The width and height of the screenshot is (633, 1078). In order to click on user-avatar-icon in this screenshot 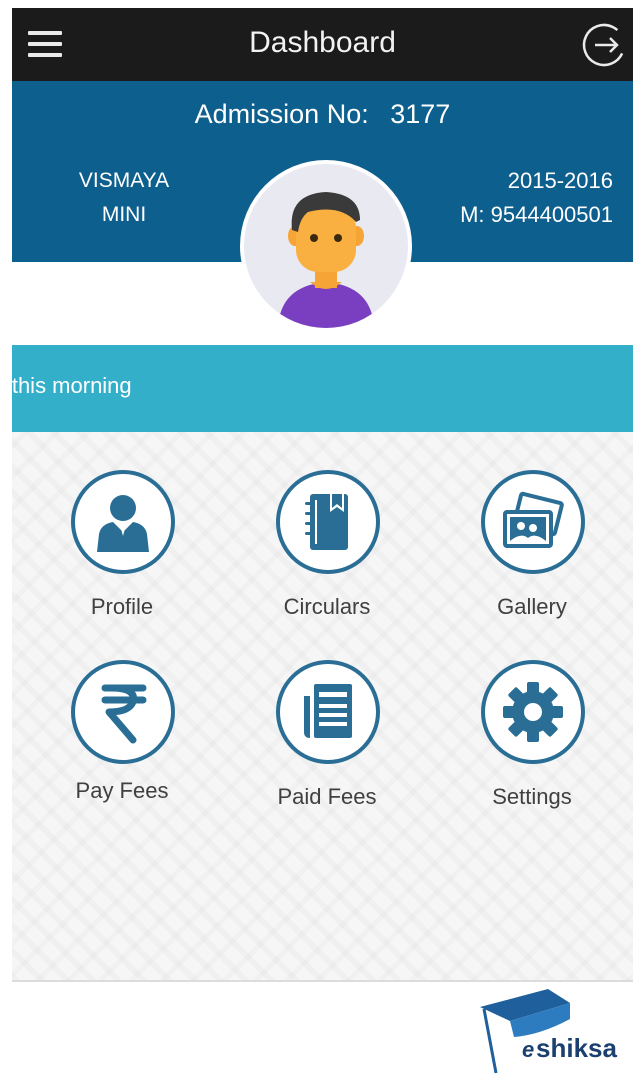, I will do `click(326, 260)`.